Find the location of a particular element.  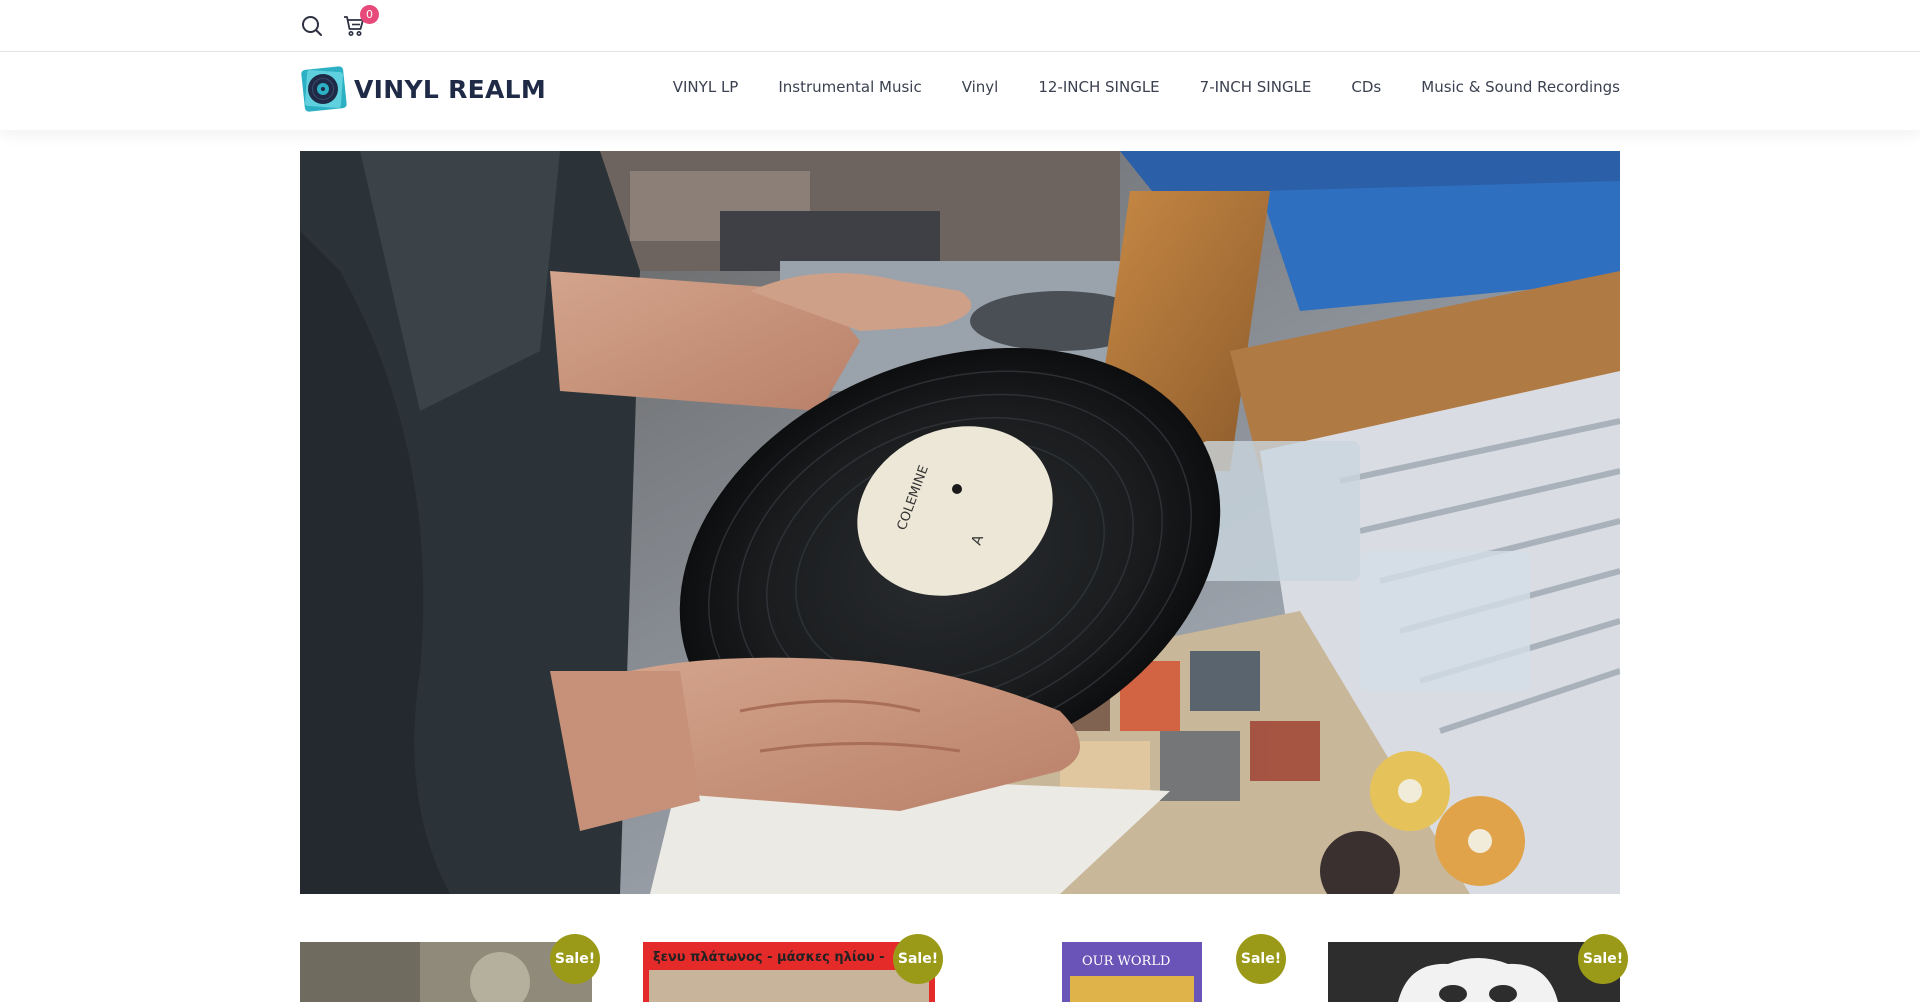

nav-item-cds: CDs is located at coordinates (1366, 87).